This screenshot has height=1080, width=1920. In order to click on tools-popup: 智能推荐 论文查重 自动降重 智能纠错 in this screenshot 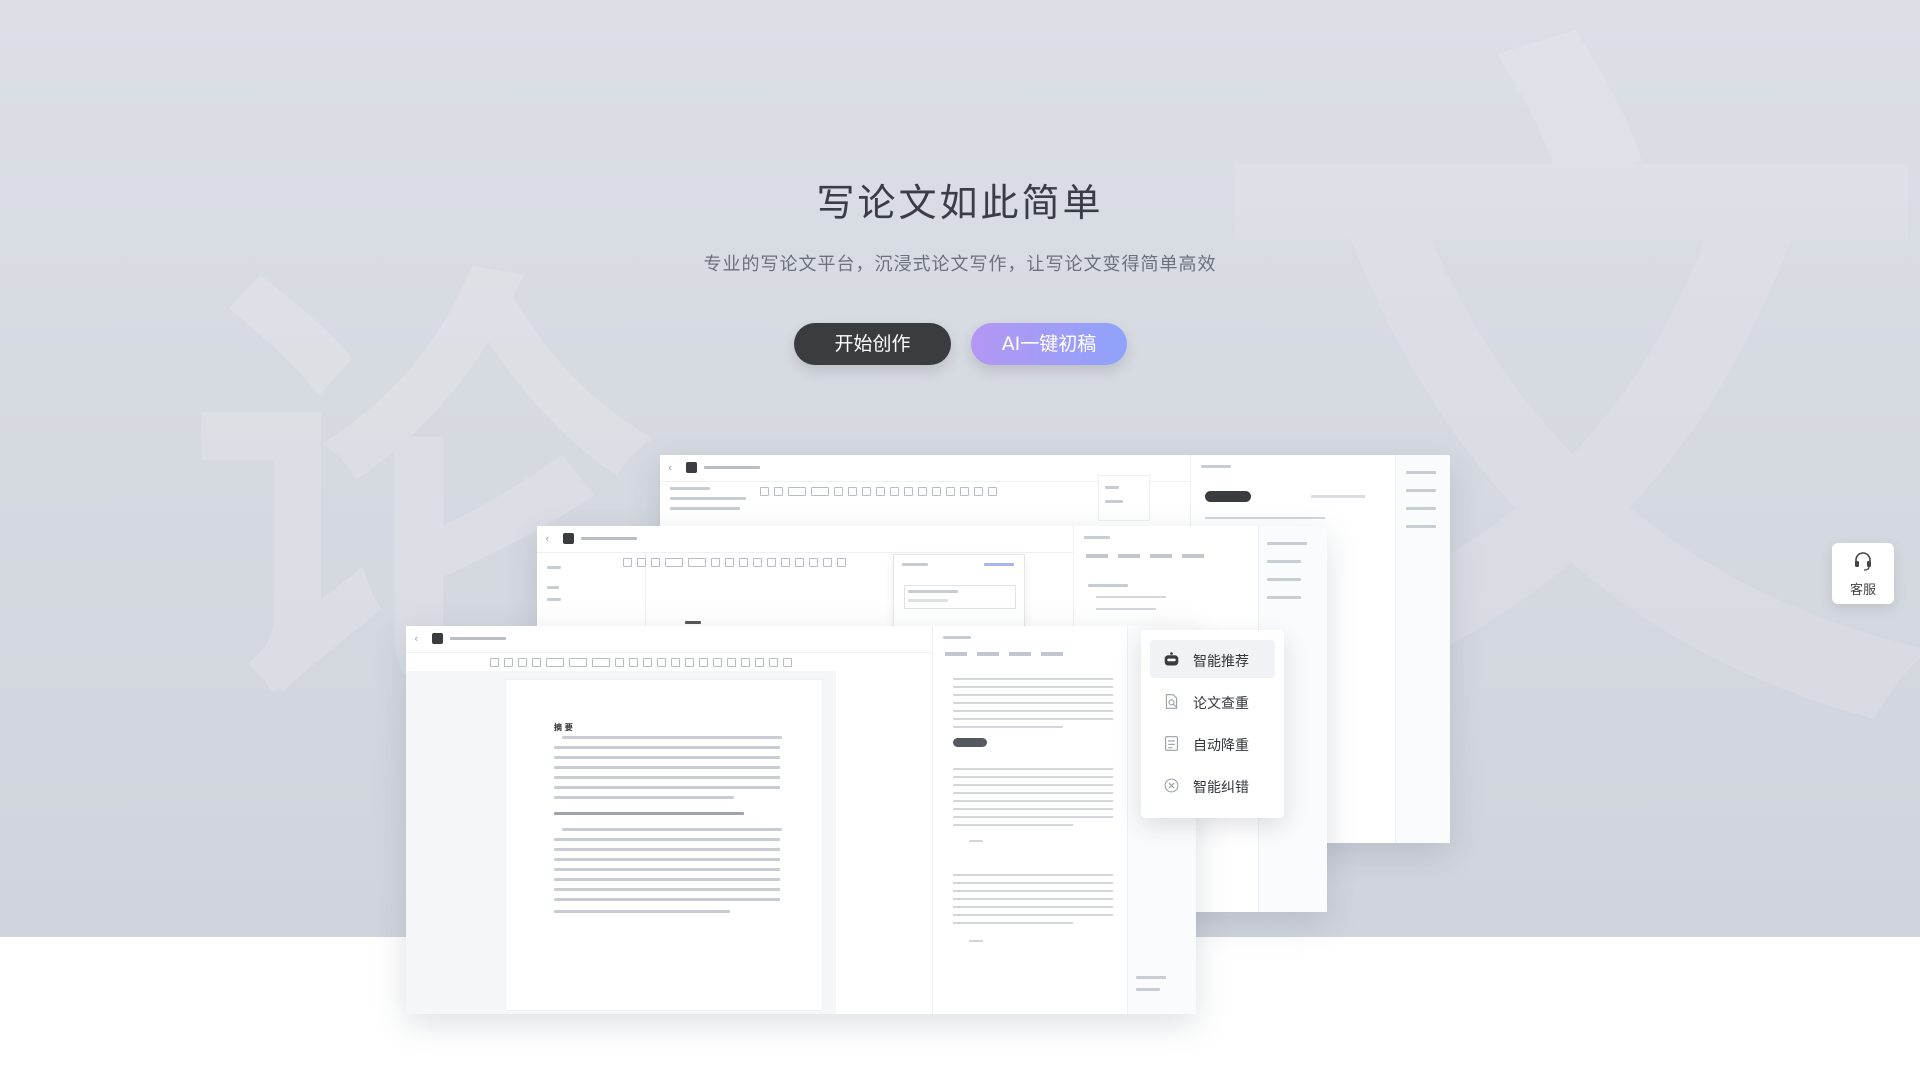, I will do `click(1212, 724)`.